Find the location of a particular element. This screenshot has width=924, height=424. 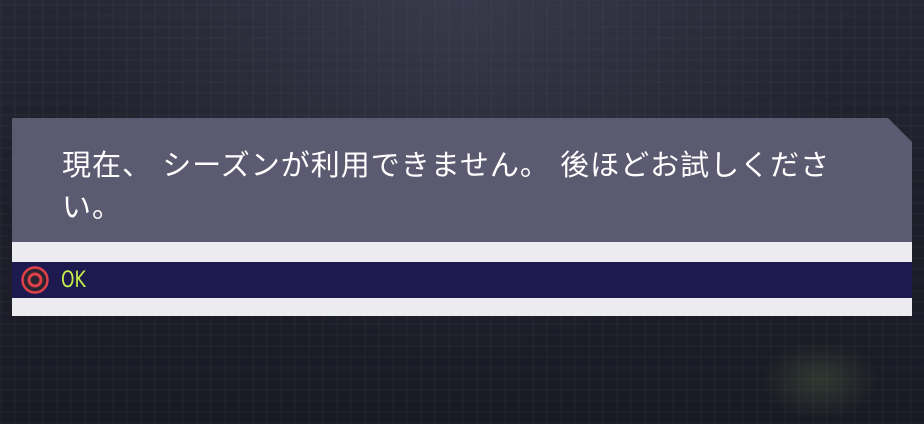

ok-option-label: OK is located at coordinates (73, 280).